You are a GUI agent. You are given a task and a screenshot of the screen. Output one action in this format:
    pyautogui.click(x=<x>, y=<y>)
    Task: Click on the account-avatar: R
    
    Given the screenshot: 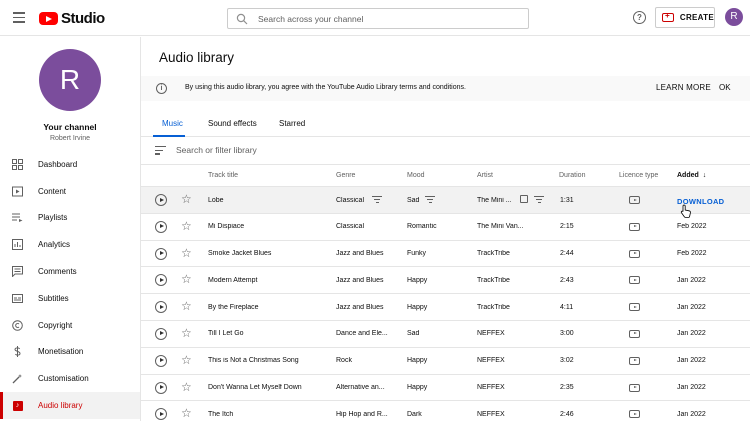 What is the action you would take?
    pyautogui.click(x=734, y=17)
    